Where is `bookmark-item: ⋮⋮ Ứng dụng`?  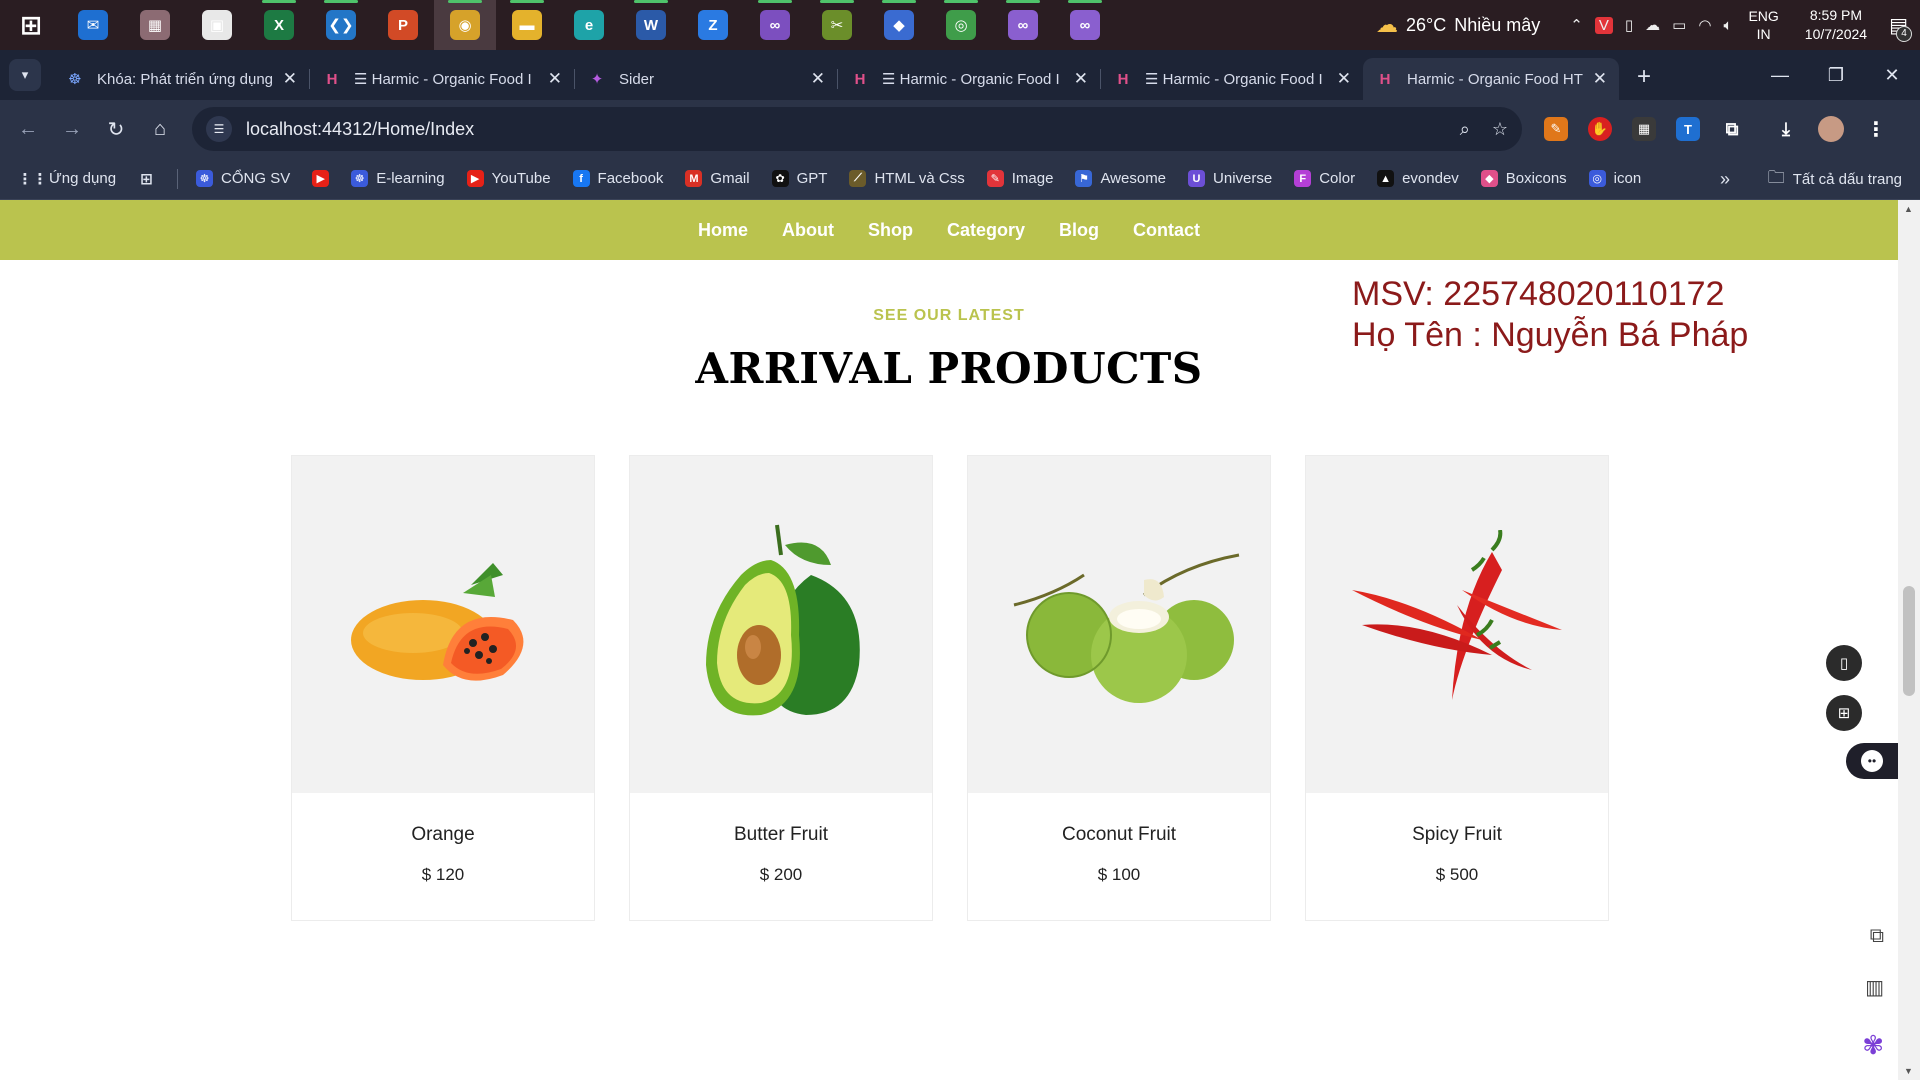 bookmark-item: ⋮⋮ Ứng dụng is located at coordinates (67, 179).